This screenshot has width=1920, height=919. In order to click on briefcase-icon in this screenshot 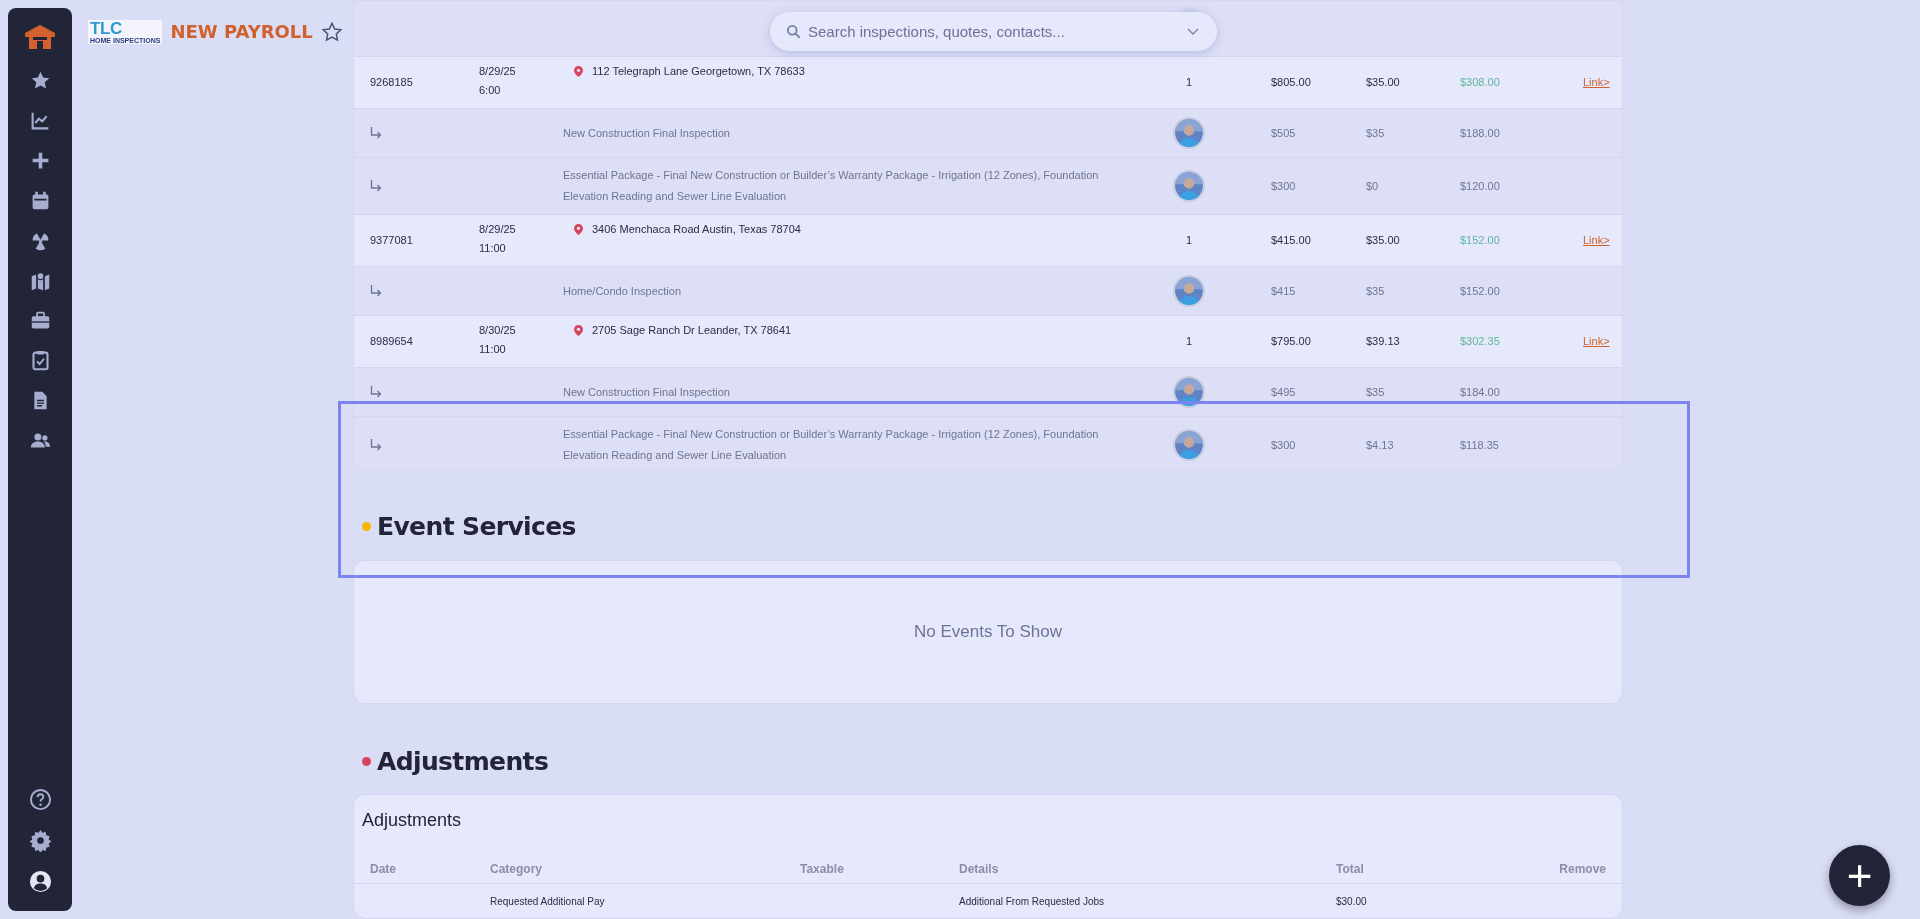, I will do `click(40, 320)`.